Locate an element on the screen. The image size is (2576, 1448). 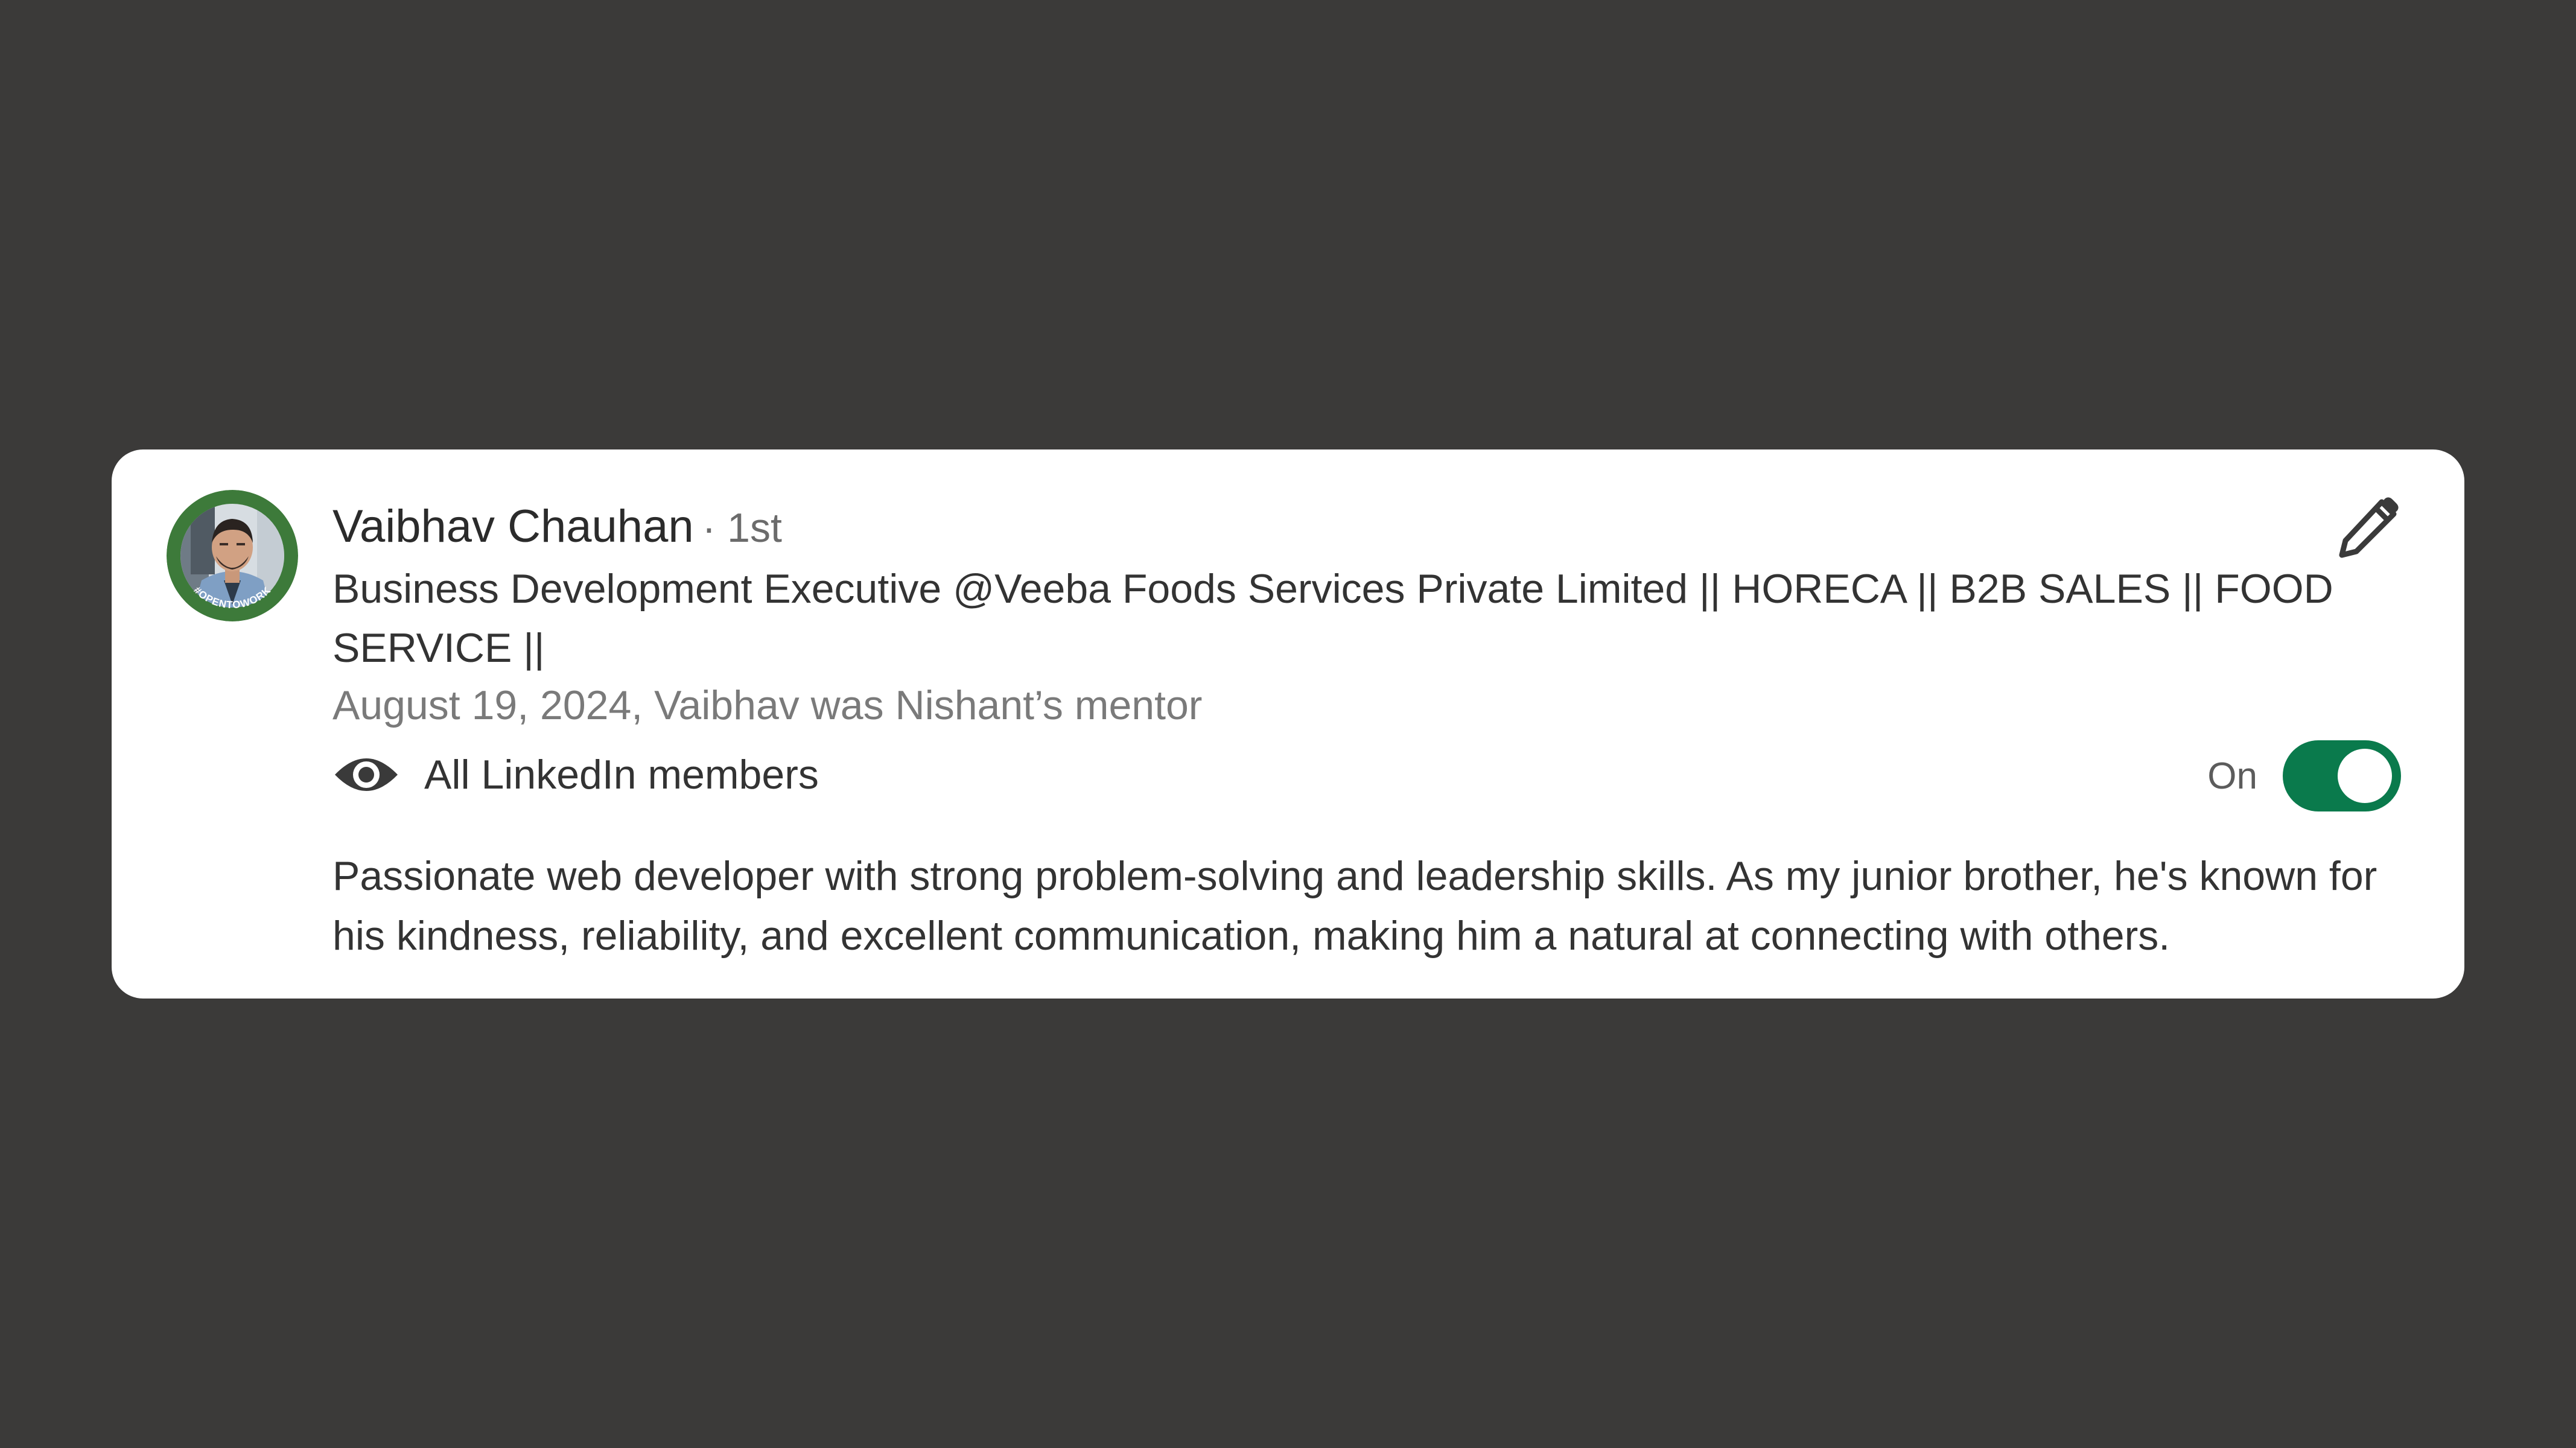
toggle-status-label: On is located at coordinates (2232, 776).